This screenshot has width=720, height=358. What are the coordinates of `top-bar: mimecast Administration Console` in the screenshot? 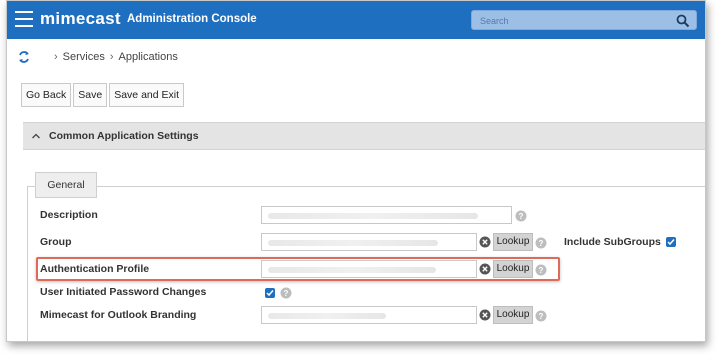 It's located at (356, 20).